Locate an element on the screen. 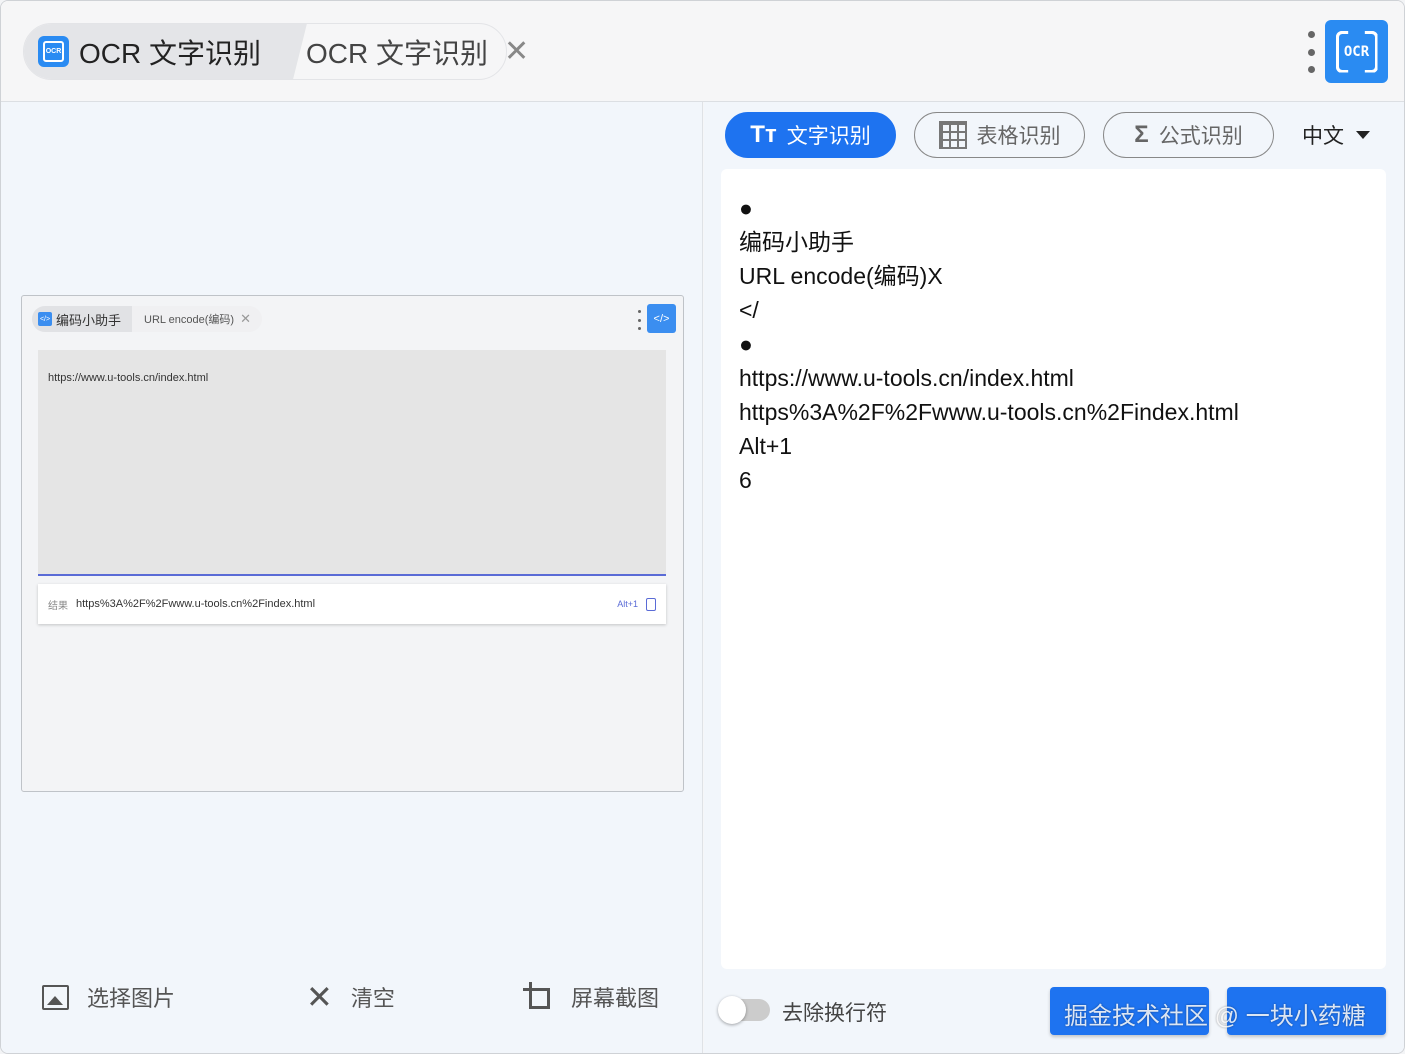 This screenshot has width=1405, height=1054. preview-input-area: https://www.u-tools.cn/index.html is located at coordinates (352, 463).